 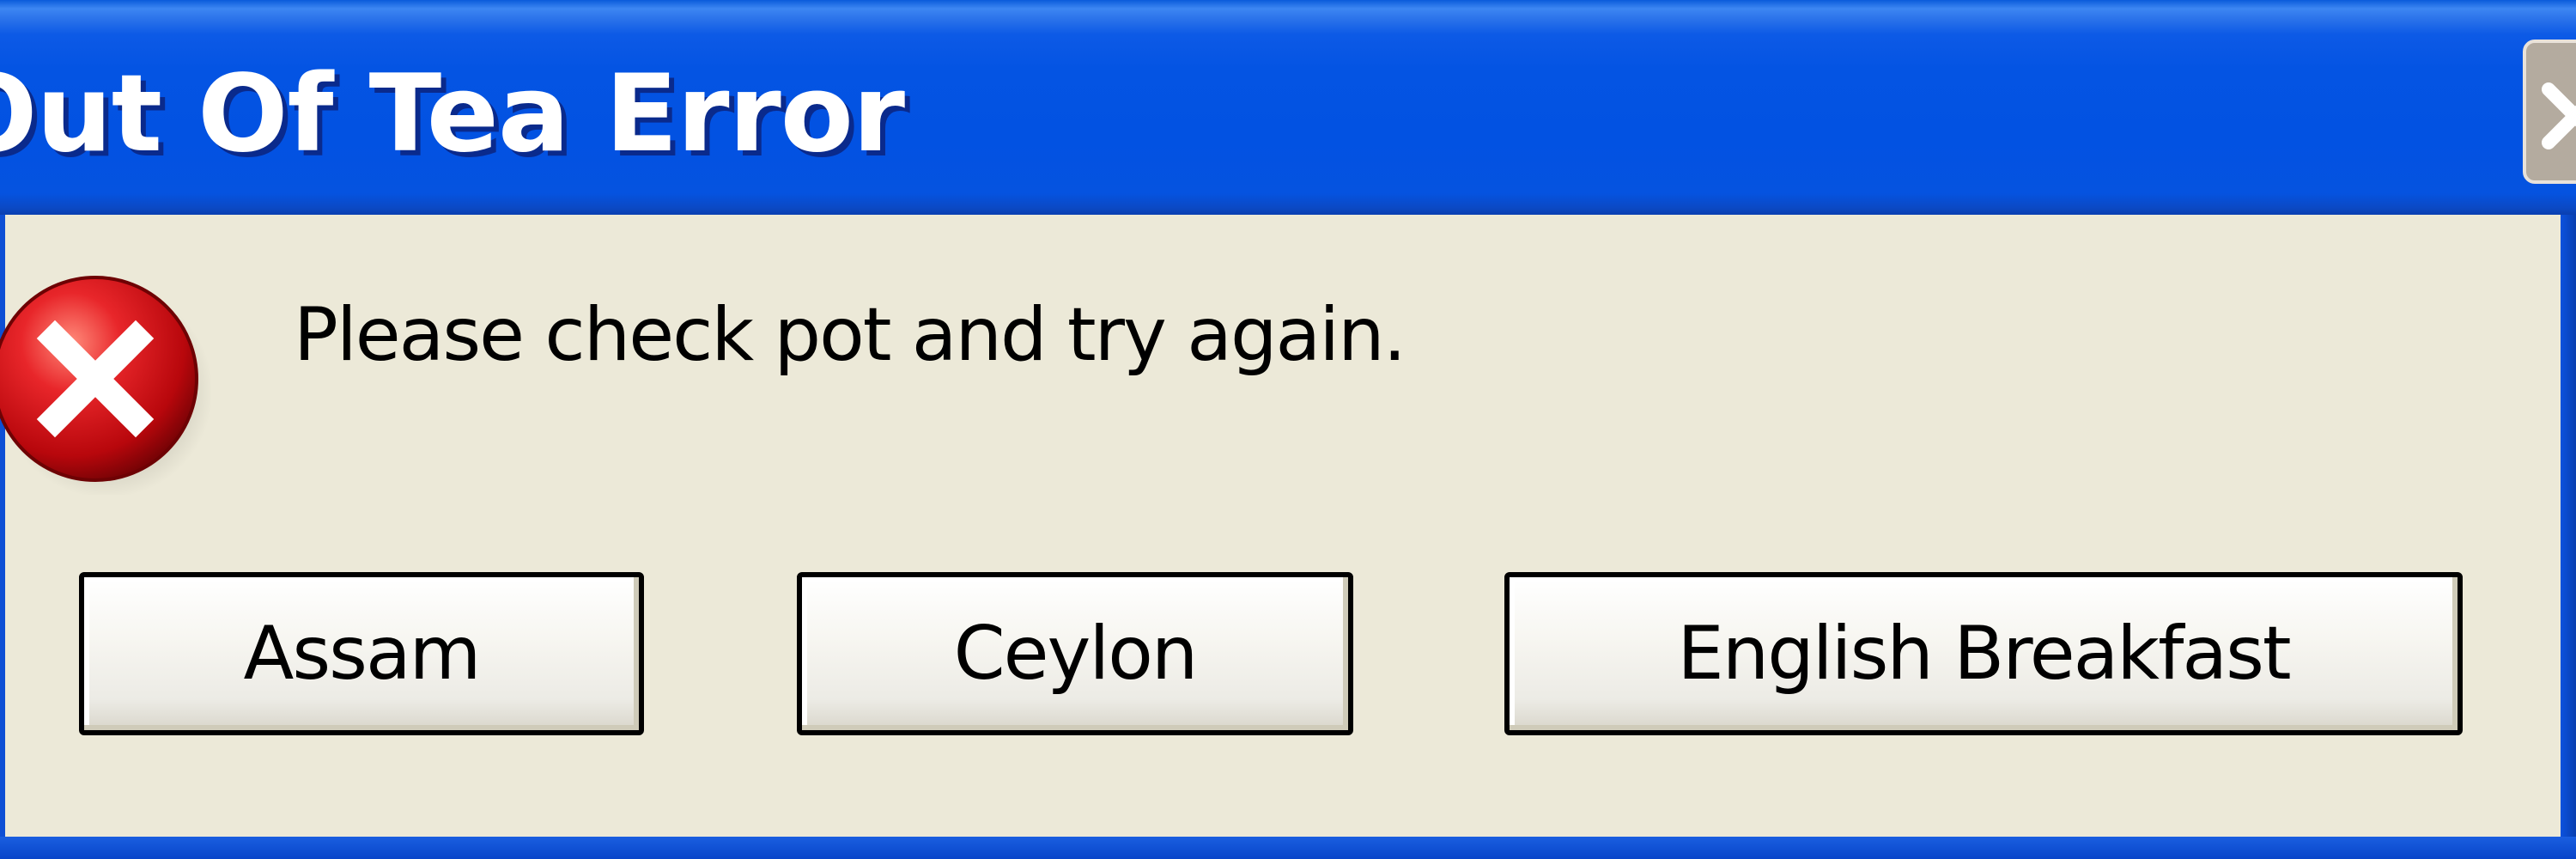 What do you see at coordinates (1075, 653) in the screenshot?
I see `ceylon-button: Ceylon` at bounding box center [1075, 653].